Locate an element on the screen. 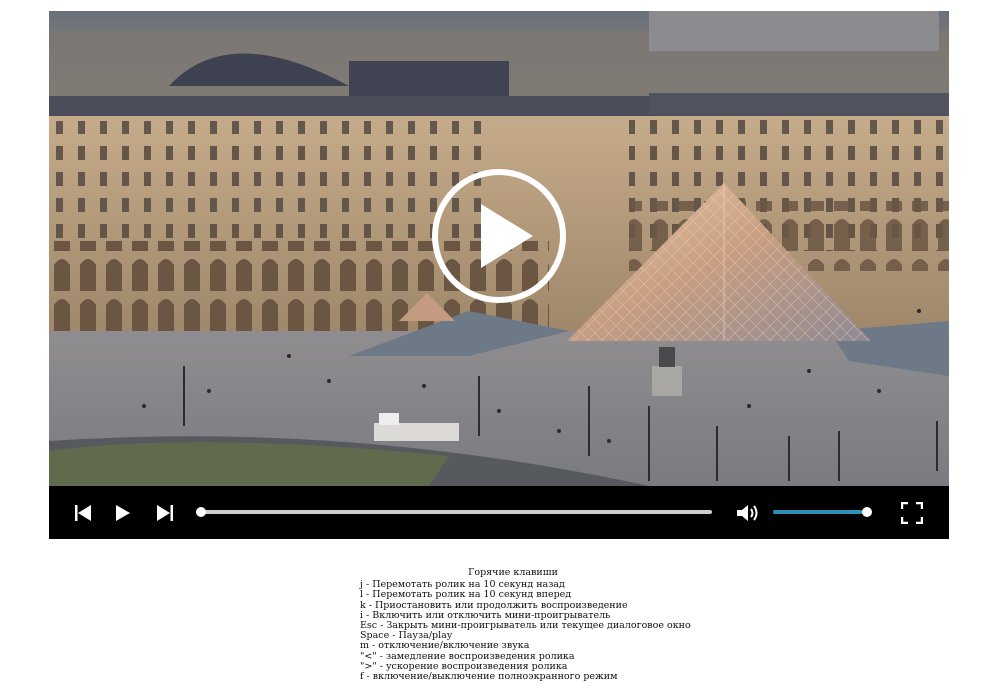 The image size is (1000, 695). next-button is located at coordinates (165, 512).